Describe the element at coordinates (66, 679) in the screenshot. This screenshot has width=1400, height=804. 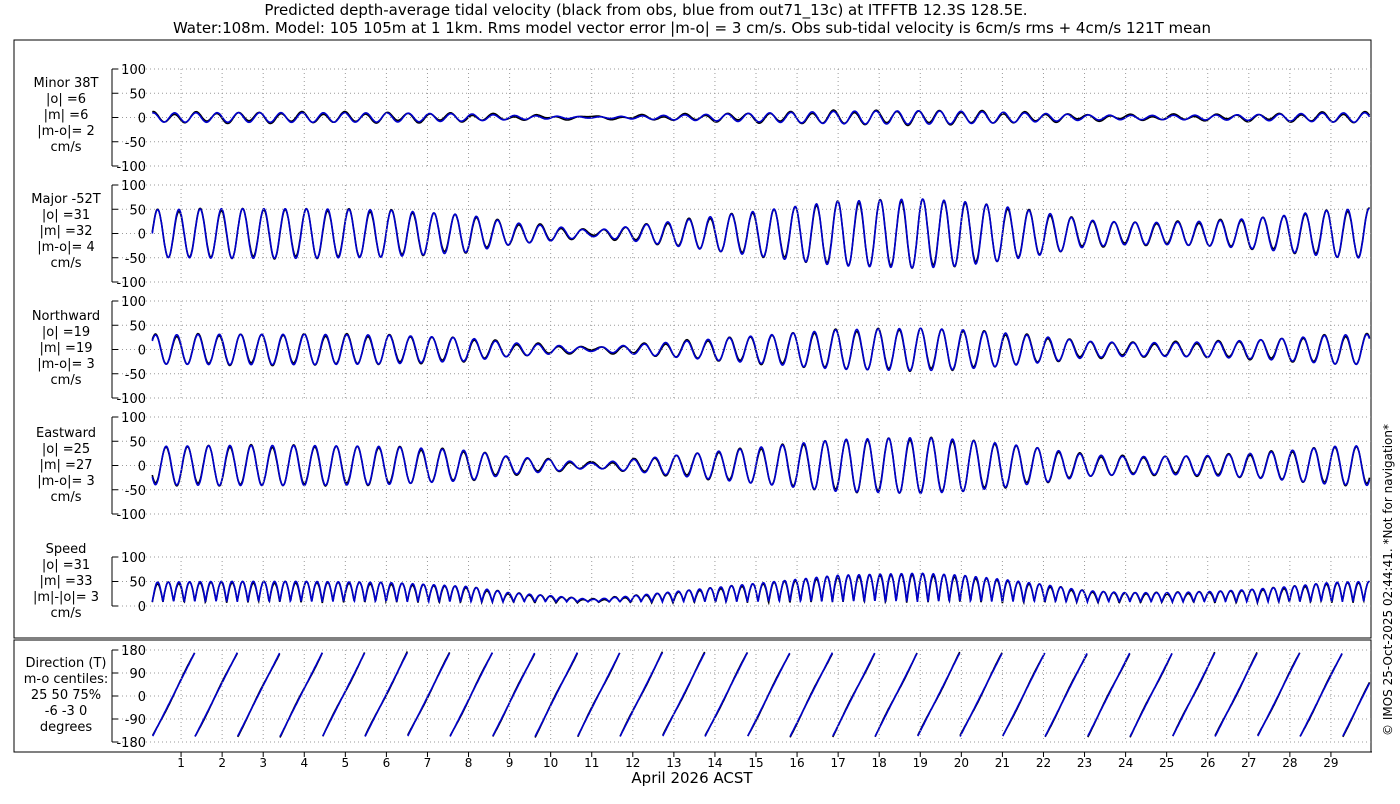
I see `panel-label-line: m-o centiles:` at that location.